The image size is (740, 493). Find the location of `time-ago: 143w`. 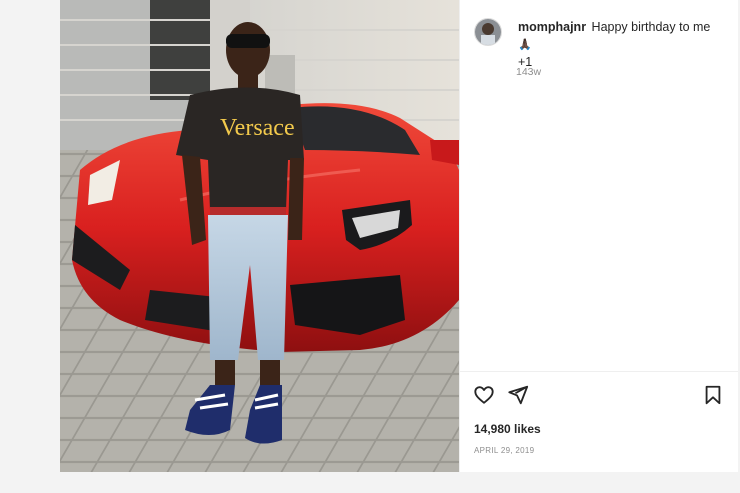

time-ago: 143w is located at coordinates (529, 72).